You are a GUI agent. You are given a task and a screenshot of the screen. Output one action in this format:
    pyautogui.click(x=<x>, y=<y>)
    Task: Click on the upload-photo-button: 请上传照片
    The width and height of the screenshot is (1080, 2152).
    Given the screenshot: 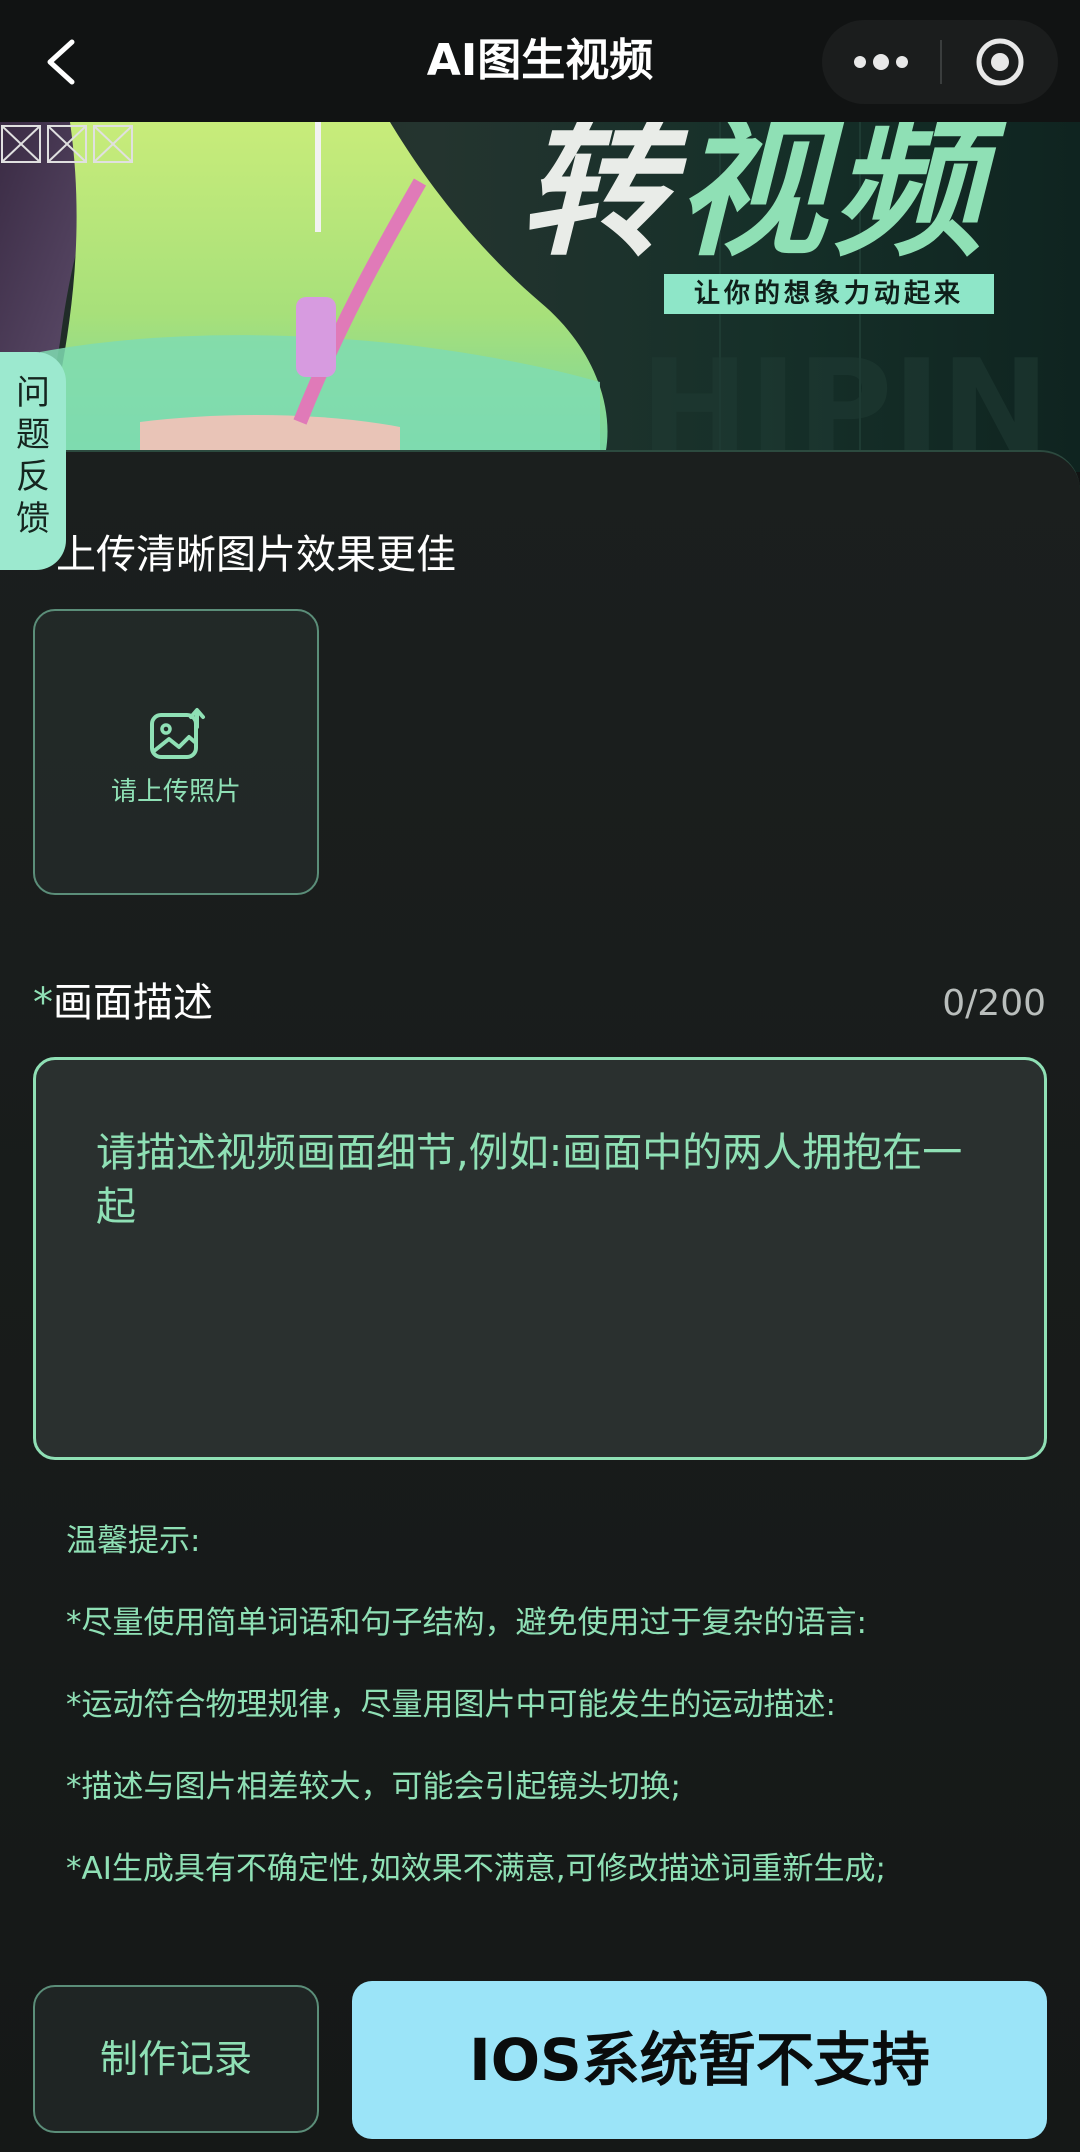 What is the action you would take?
    pyautogui.click(x=176, y=752)
    